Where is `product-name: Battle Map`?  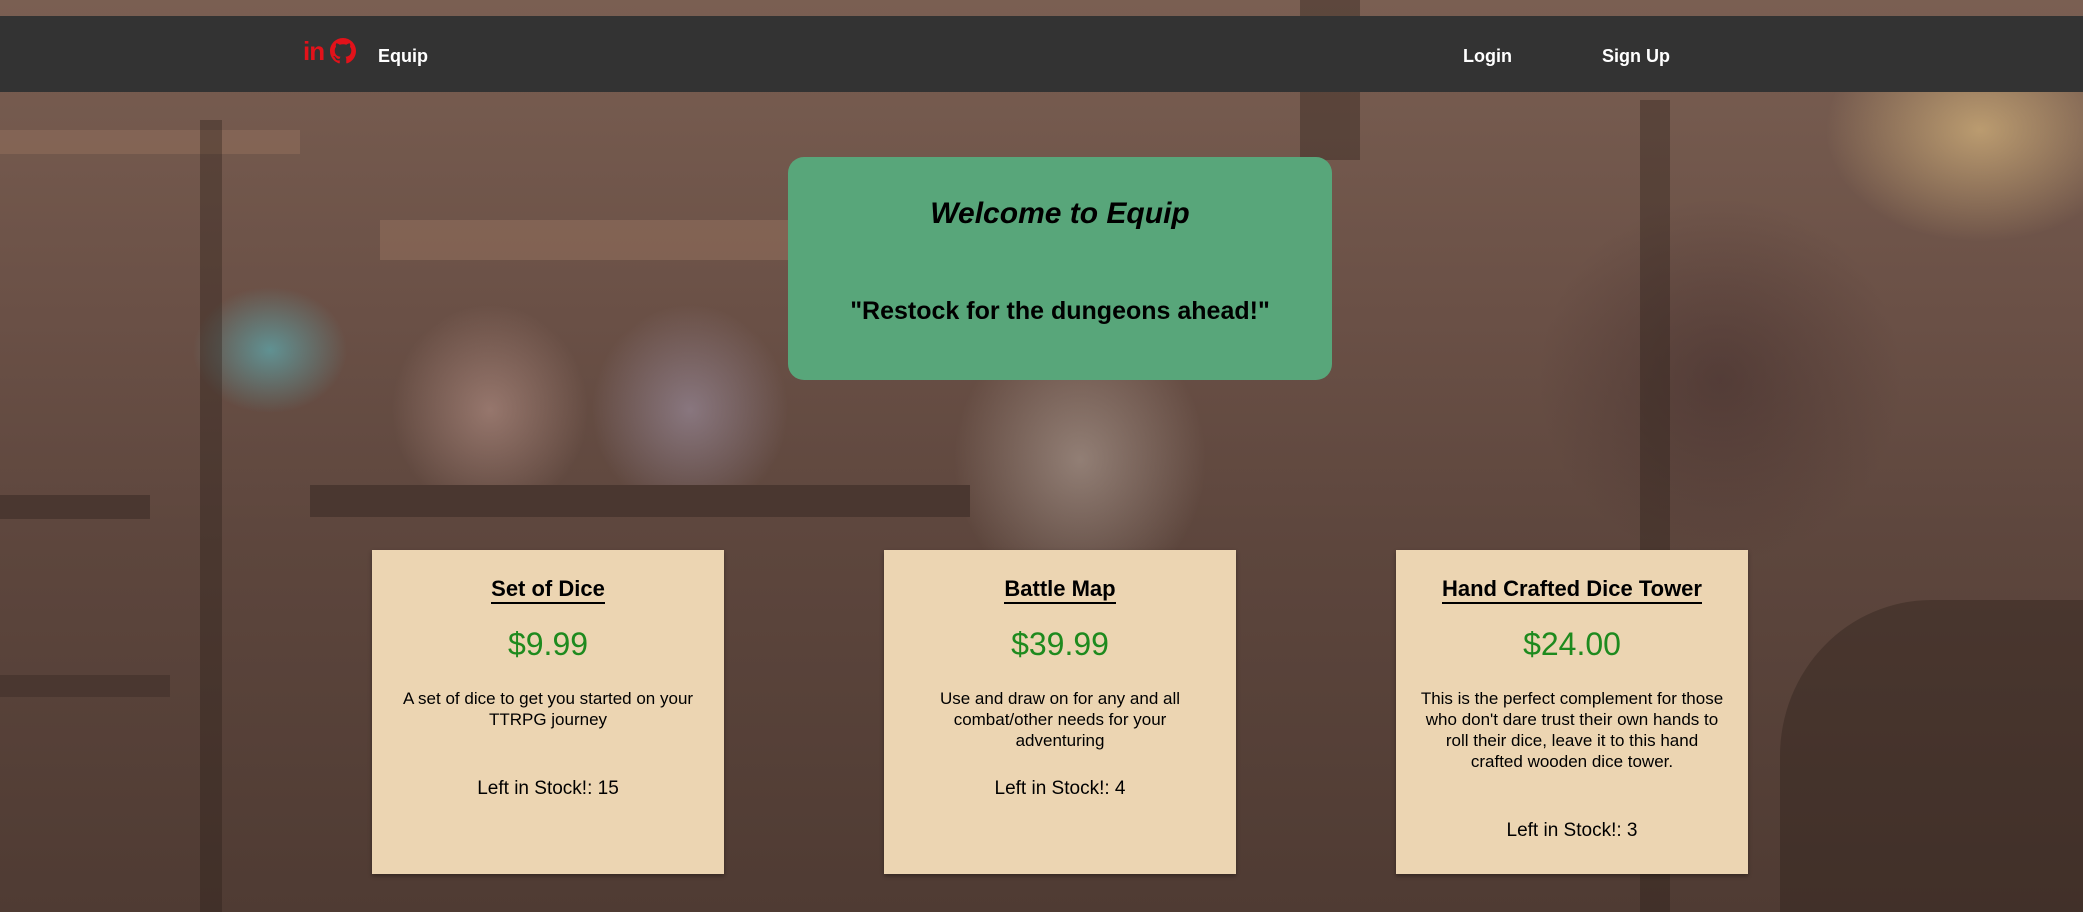
product-name: Battle Map is located at coordinates (1060, 590).